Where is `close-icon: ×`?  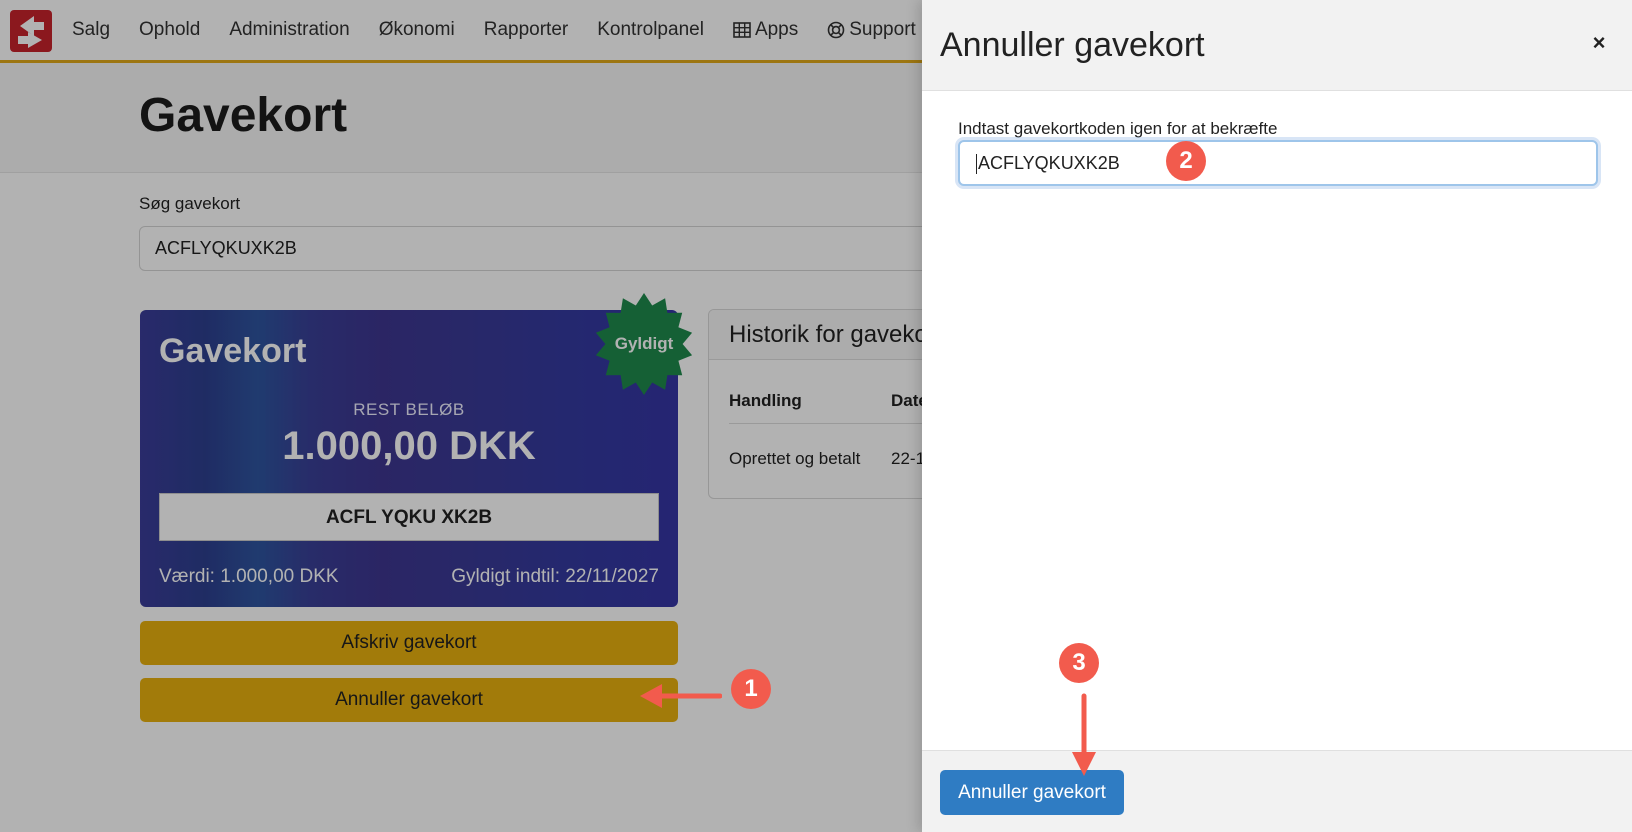 close-icon: × is located at coordinates (1599, 43).